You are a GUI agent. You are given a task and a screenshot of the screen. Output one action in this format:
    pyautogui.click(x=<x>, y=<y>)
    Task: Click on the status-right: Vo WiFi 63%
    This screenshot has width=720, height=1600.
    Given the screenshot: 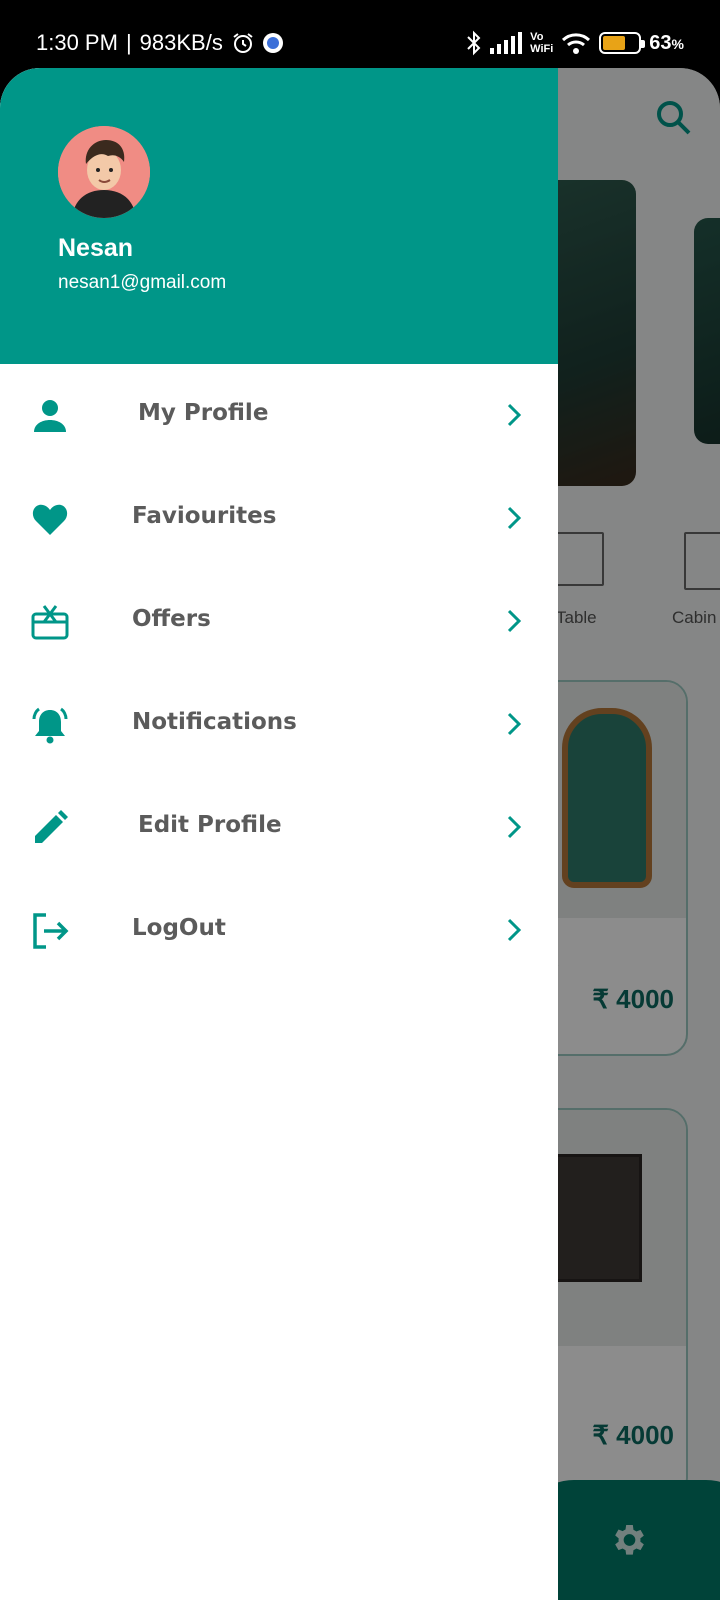 What is the action you would take?
    pyautogui.click(x=575, y=43)
    